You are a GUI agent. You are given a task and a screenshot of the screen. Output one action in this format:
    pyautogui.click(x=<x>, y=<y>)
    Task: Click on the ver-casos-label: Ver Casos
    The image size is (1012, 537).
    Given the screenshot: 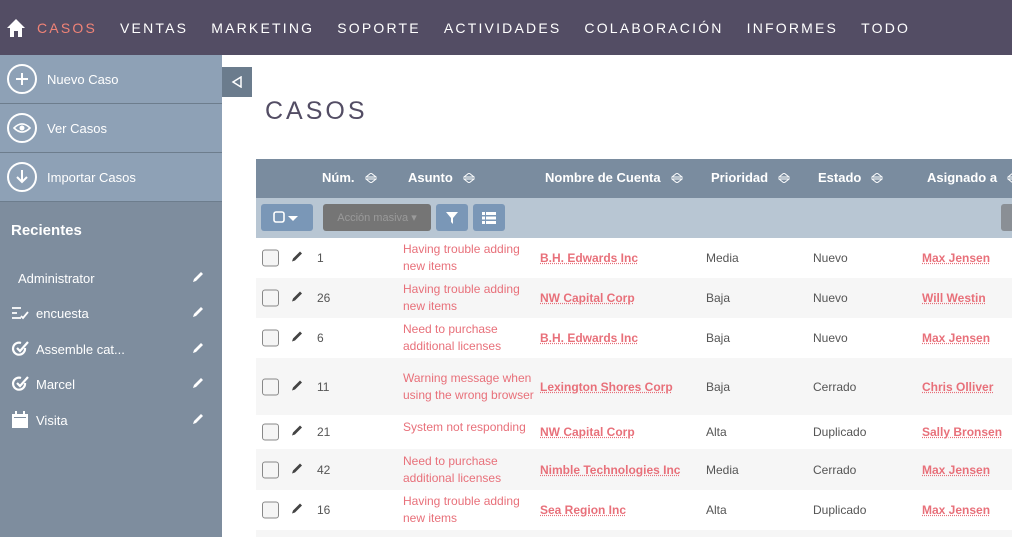 What is the action you would take?
    pyautogui.click(x=77, y=128)
    